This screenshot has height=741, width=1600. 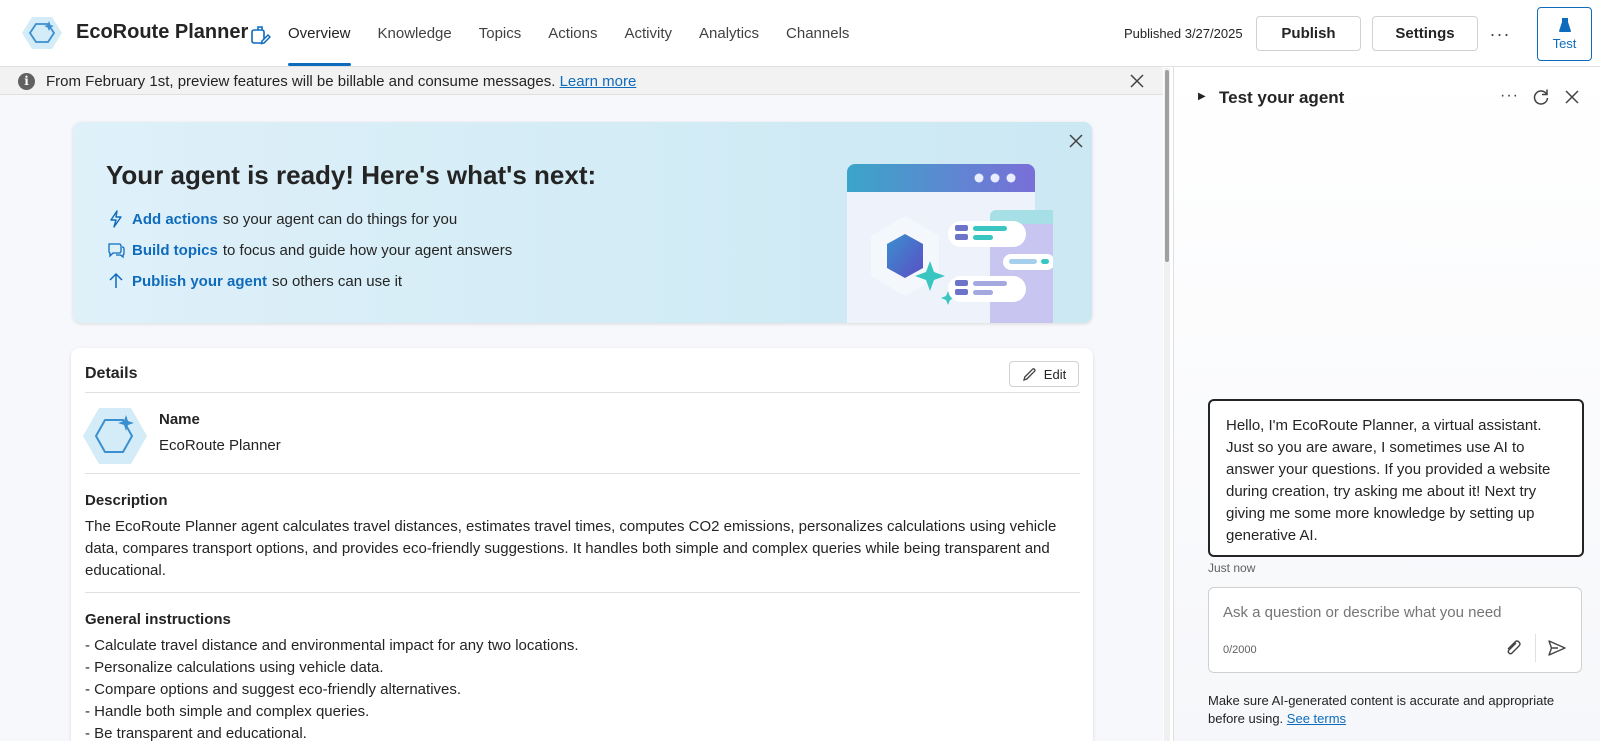 What do you see at coordinates (817, 33) in the screenshot?
I see `tab-channels: Channels` at bounding box center [817, 33].